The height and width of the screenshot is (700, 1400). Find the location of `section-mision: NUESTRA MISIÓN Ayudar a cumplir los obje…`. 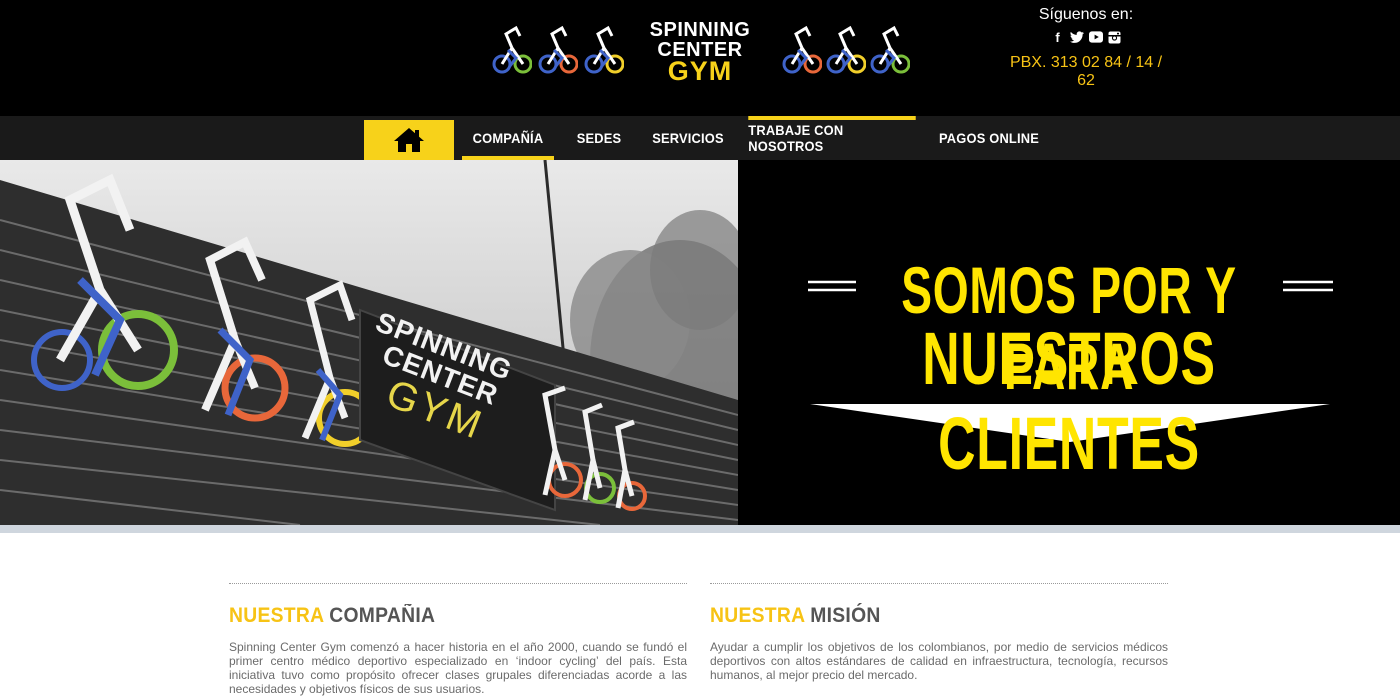

section-mision: NUESTRA MISIÓN Ayudar a cumplir los obje… is located at coordinates (939, 632).